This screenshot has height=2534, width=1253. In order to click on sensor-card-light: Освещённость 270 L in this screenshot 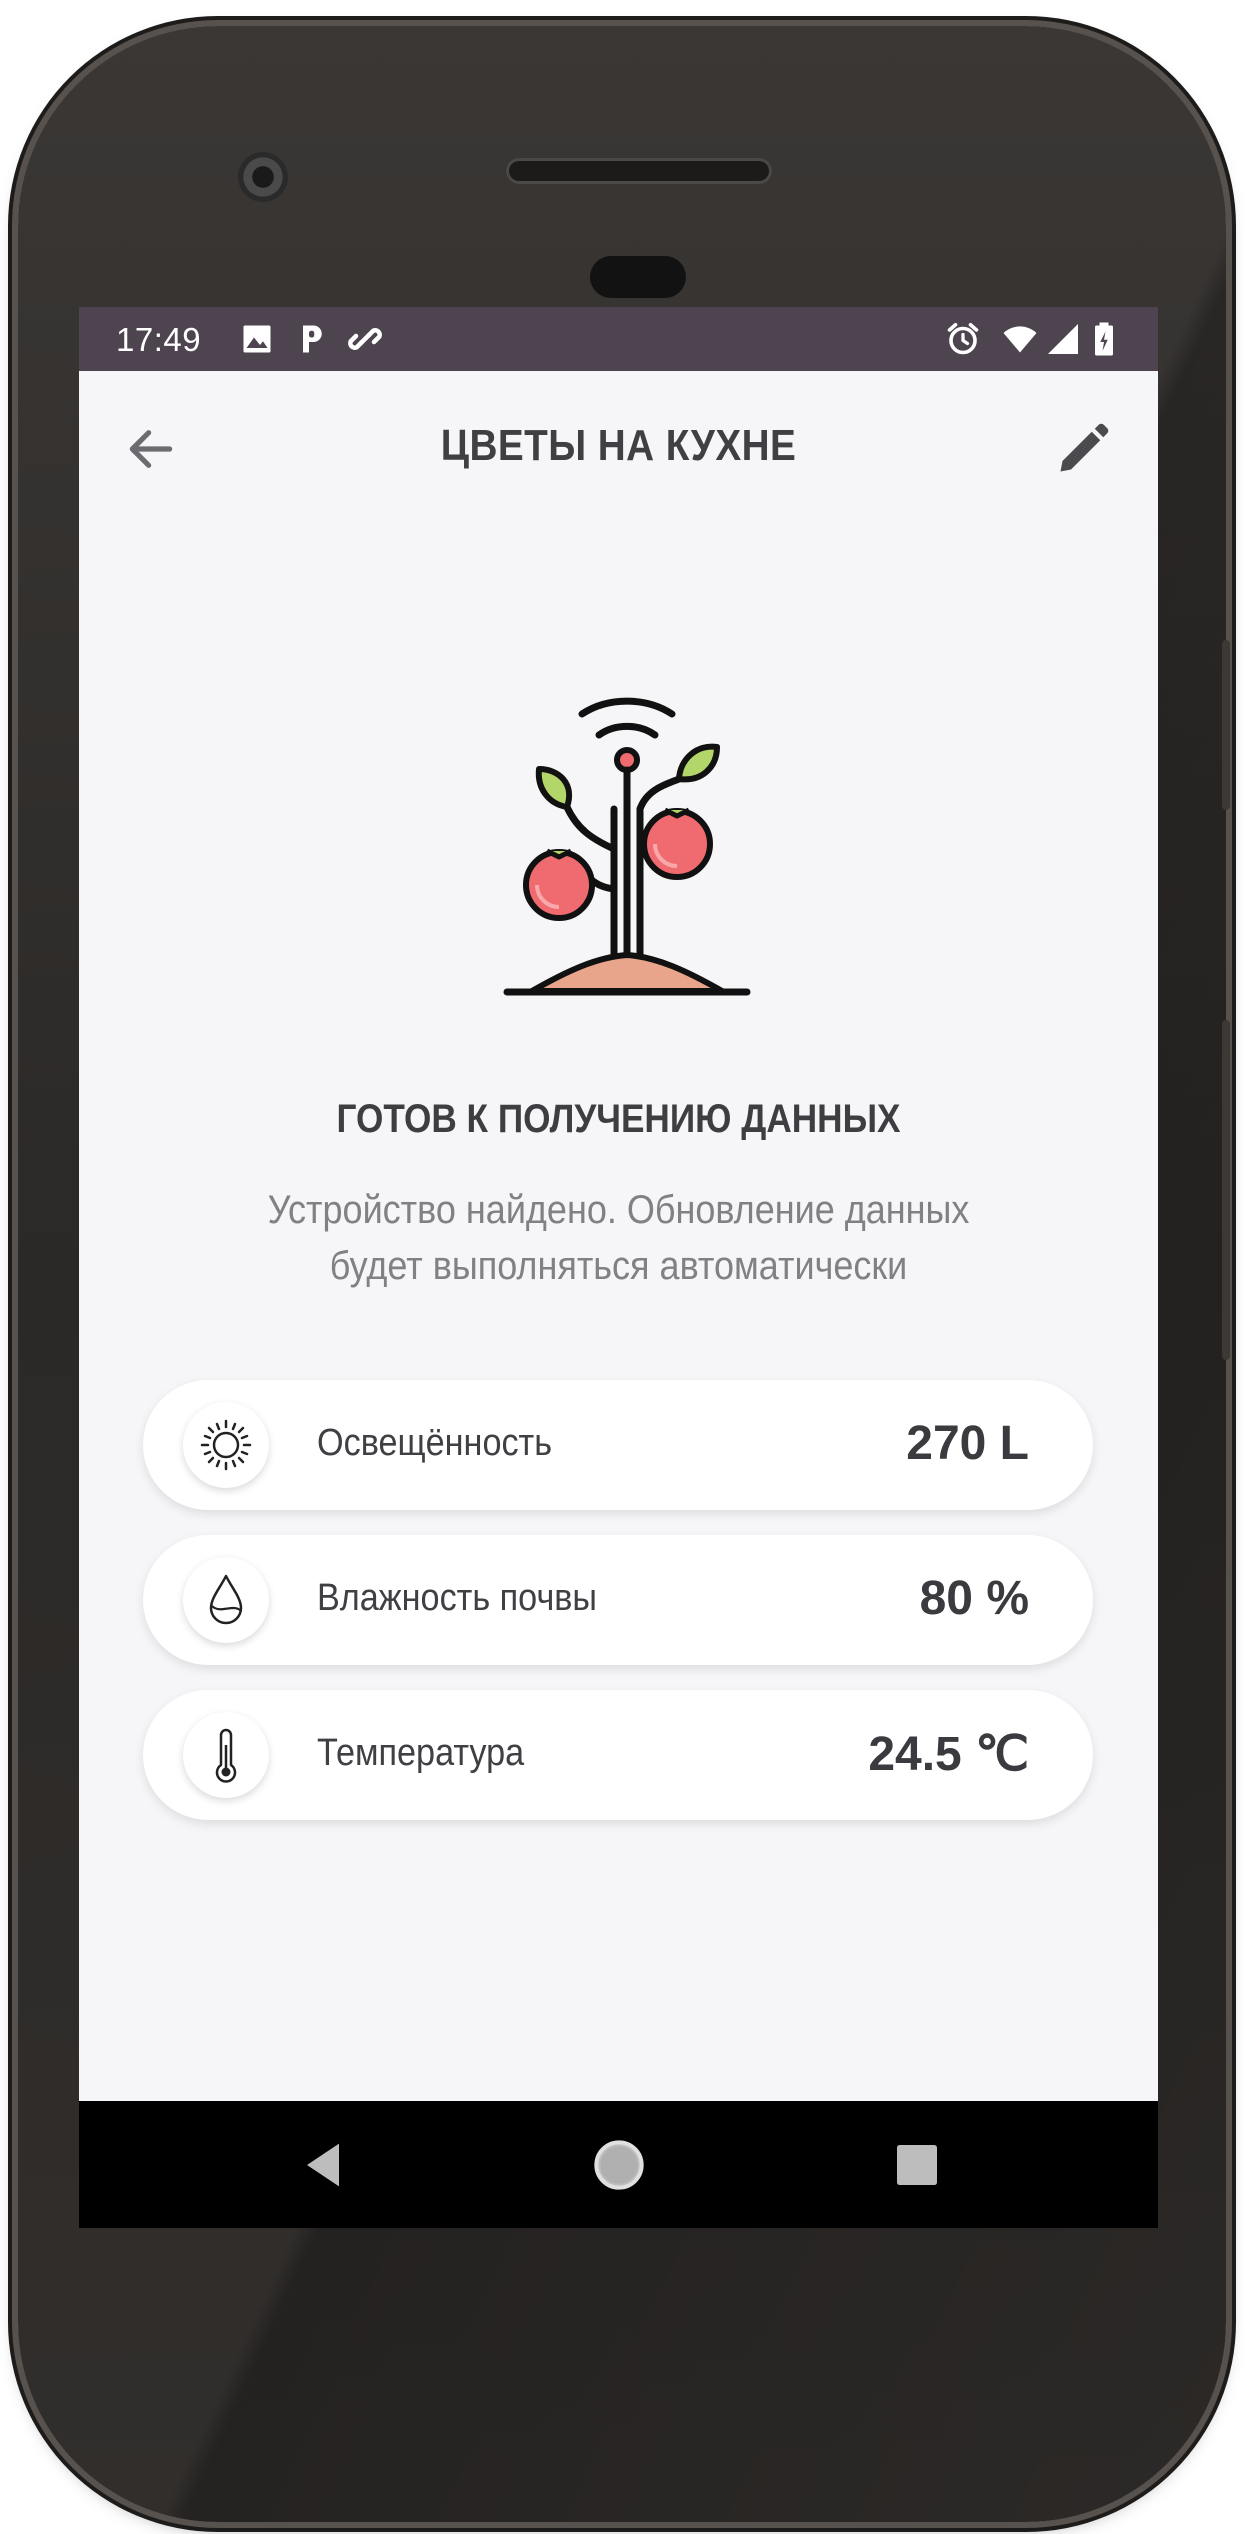, I will do `click(618, 1445)`.